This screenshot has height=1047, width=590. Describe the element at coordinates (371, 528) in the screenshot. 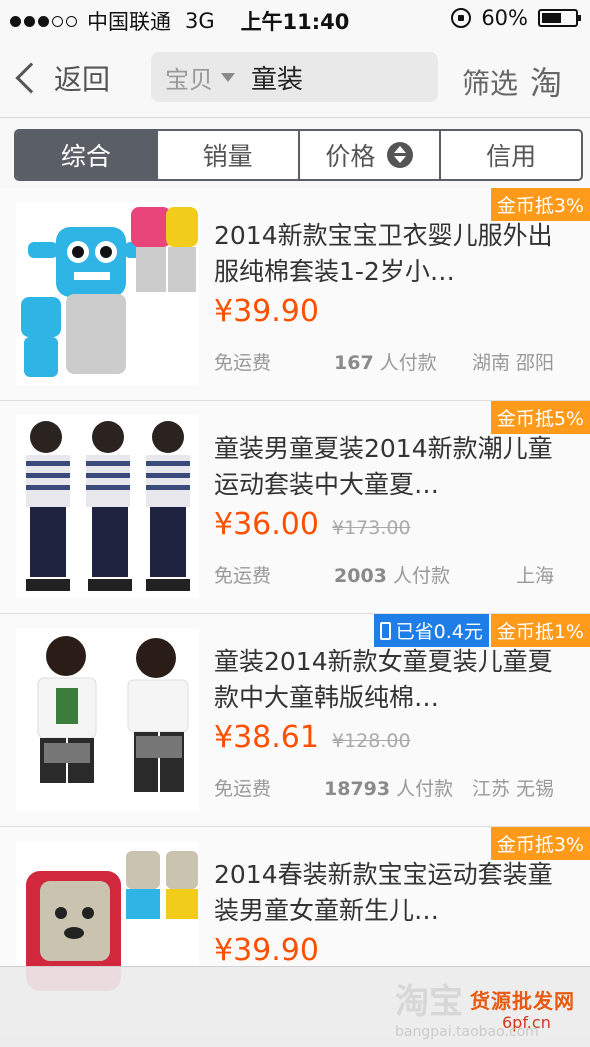

I see `original-price: ¥173.00` at that location.